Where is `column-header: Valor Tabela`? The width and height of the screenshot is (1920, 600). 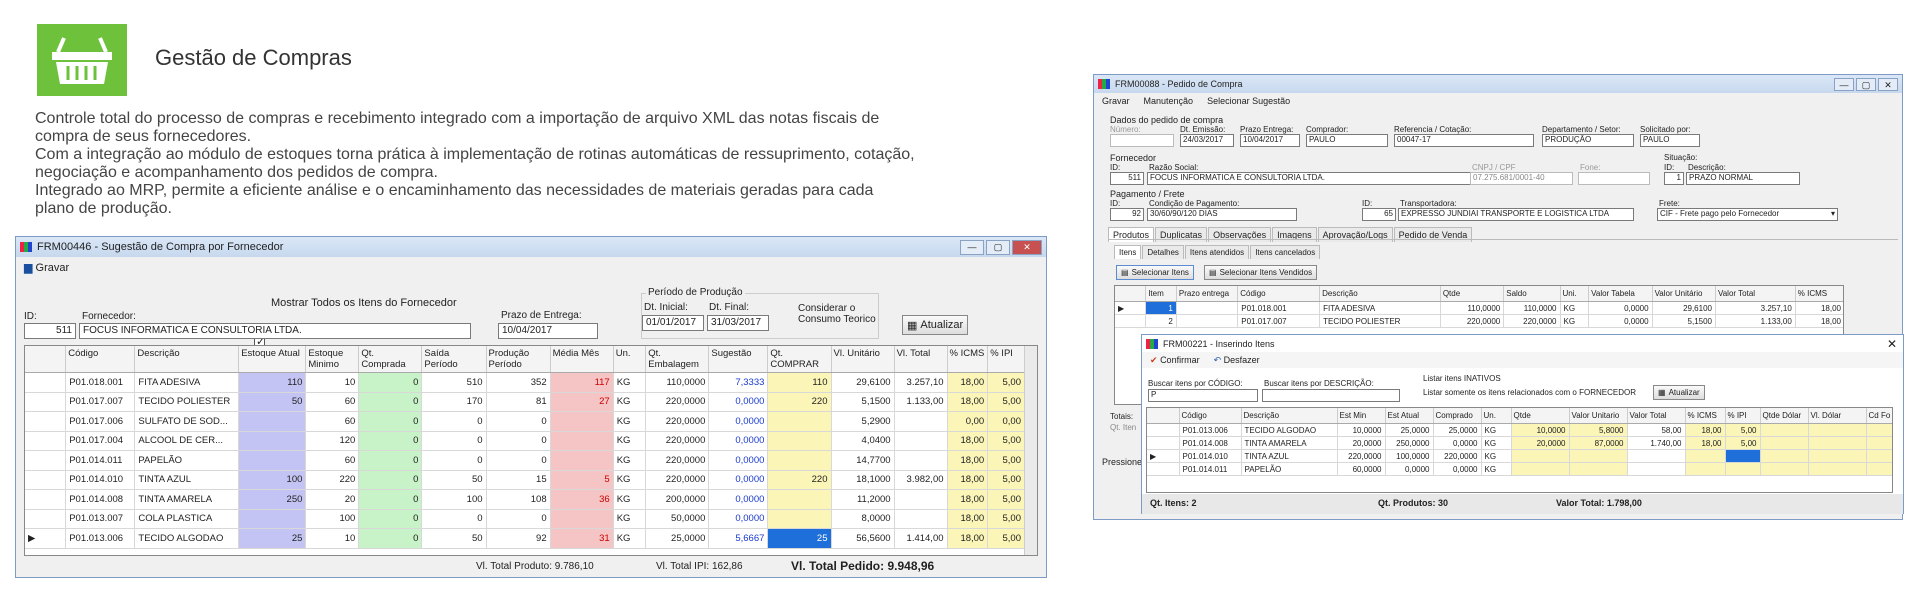
column-header: Valor Tabela is located at coordinates (1620, 294).